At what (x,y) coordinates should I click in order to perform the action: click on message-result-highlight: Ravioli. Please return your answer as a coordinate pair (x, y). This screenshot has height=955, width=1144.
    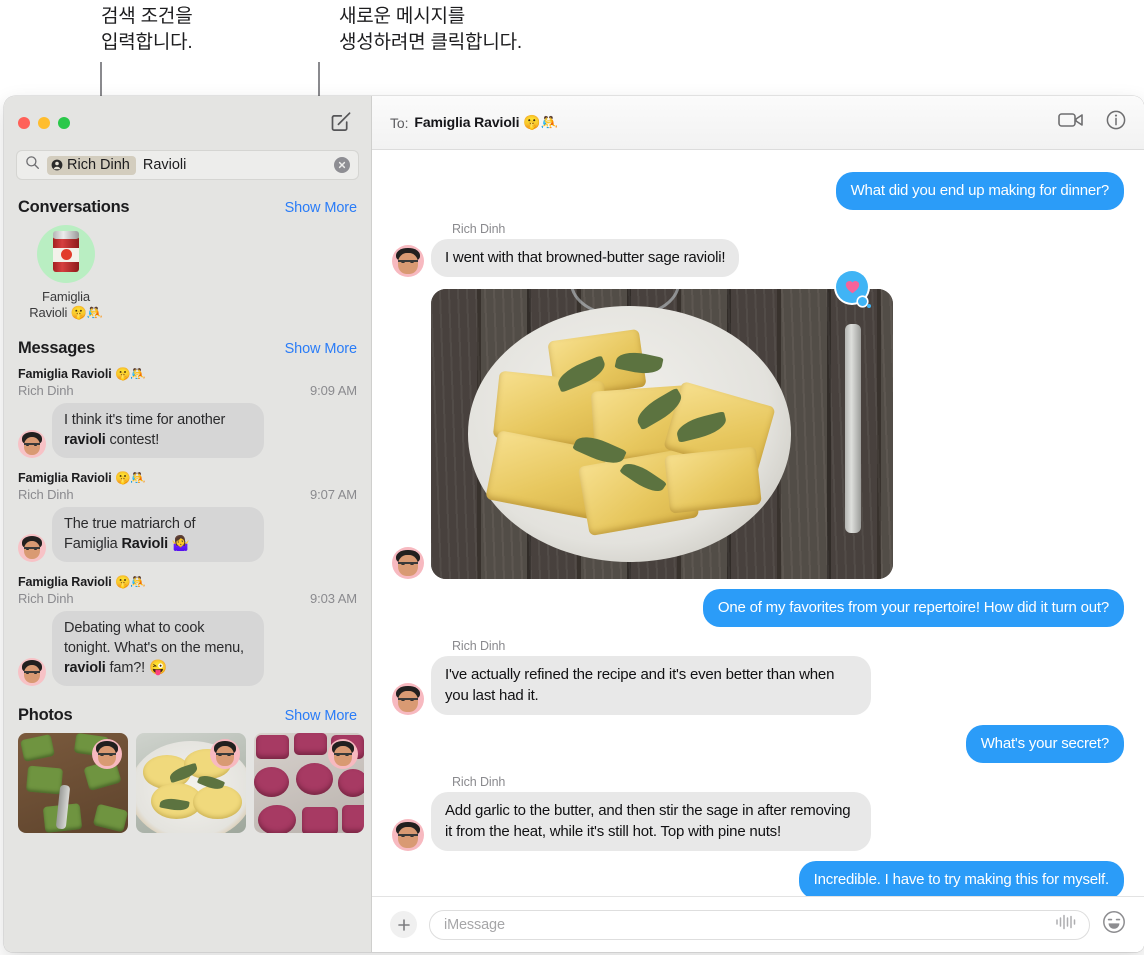
    Looking at the image, I should click on (144, 544).